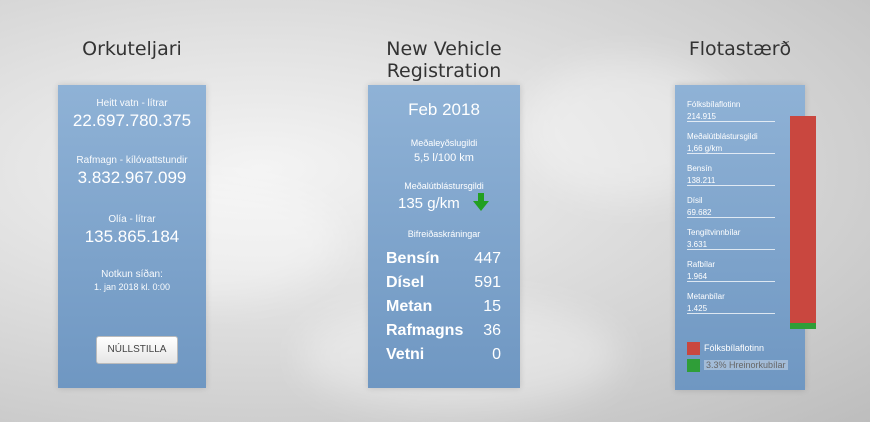  What do you see at coordinates (405, 282) in the screenshot?
I see `fuel-type-label: Dísel` at bounding box center [405, 282].